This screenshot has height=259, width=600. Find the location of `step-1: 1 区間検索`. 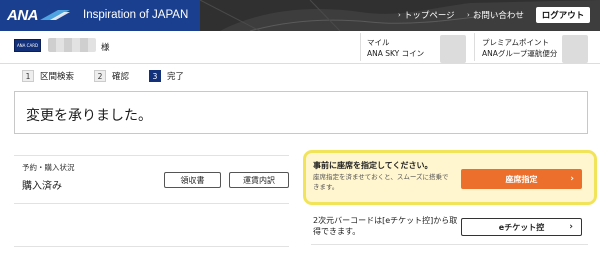

step-1: 1 区間検索 is located at coordinates (48, 76).